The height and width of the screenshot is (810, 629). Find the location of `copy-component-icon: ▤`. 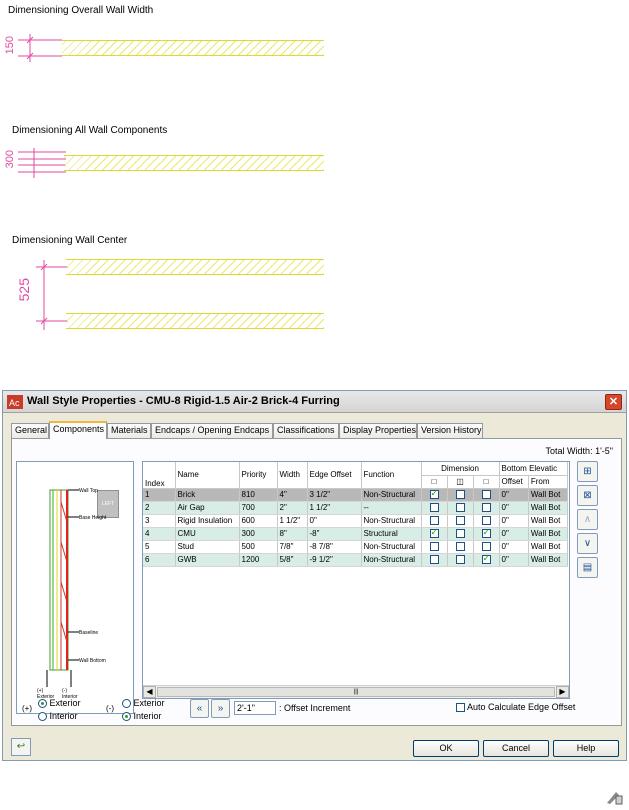

copy-component-icon: ▤ is located at coordinates (587, 567).